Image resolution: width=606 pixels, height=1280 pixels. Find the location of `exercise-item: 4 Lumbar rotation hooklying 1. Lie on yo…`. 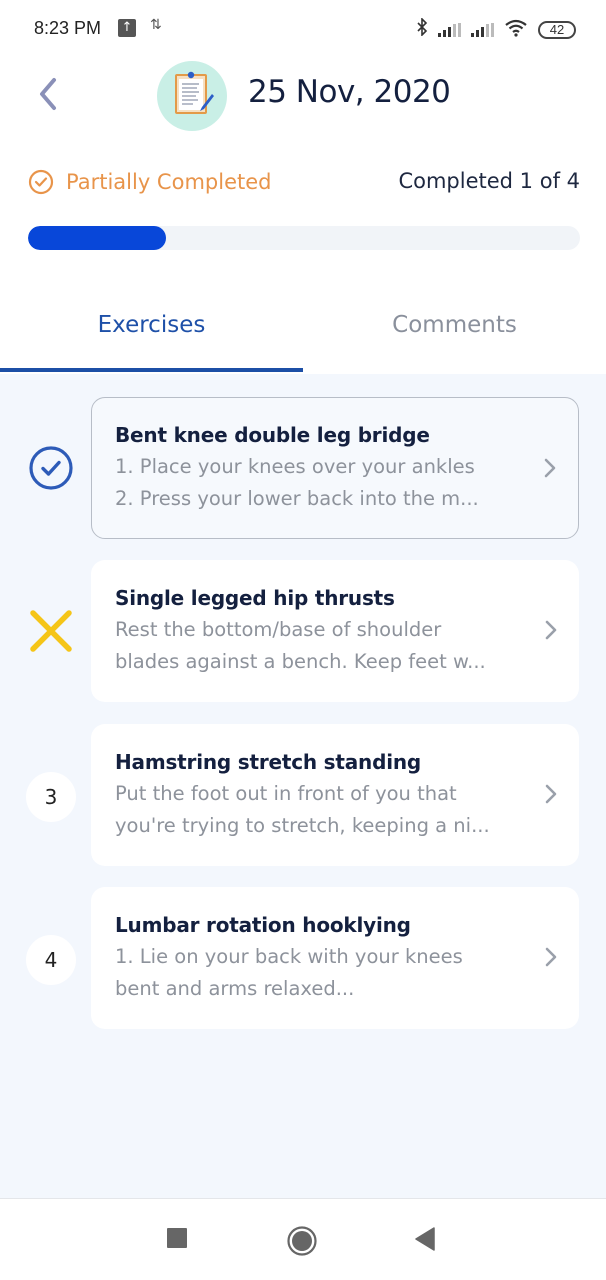

exercise-item: 4 Lumbar rotation hooklying 1. Lie on yo… is located at coordinates (303, 958).